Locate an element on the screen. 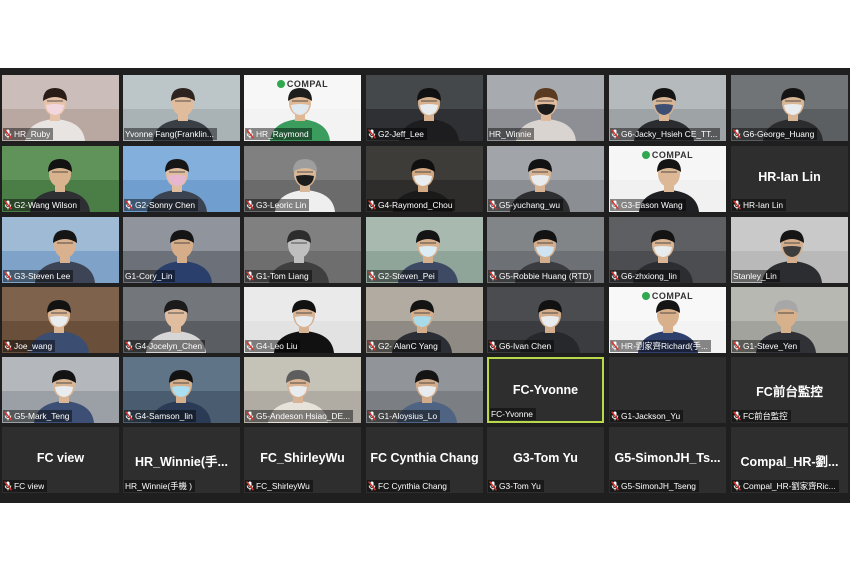  participant-tile: COMPAL G3-Eason Wang is located at coordinates (667, 179).